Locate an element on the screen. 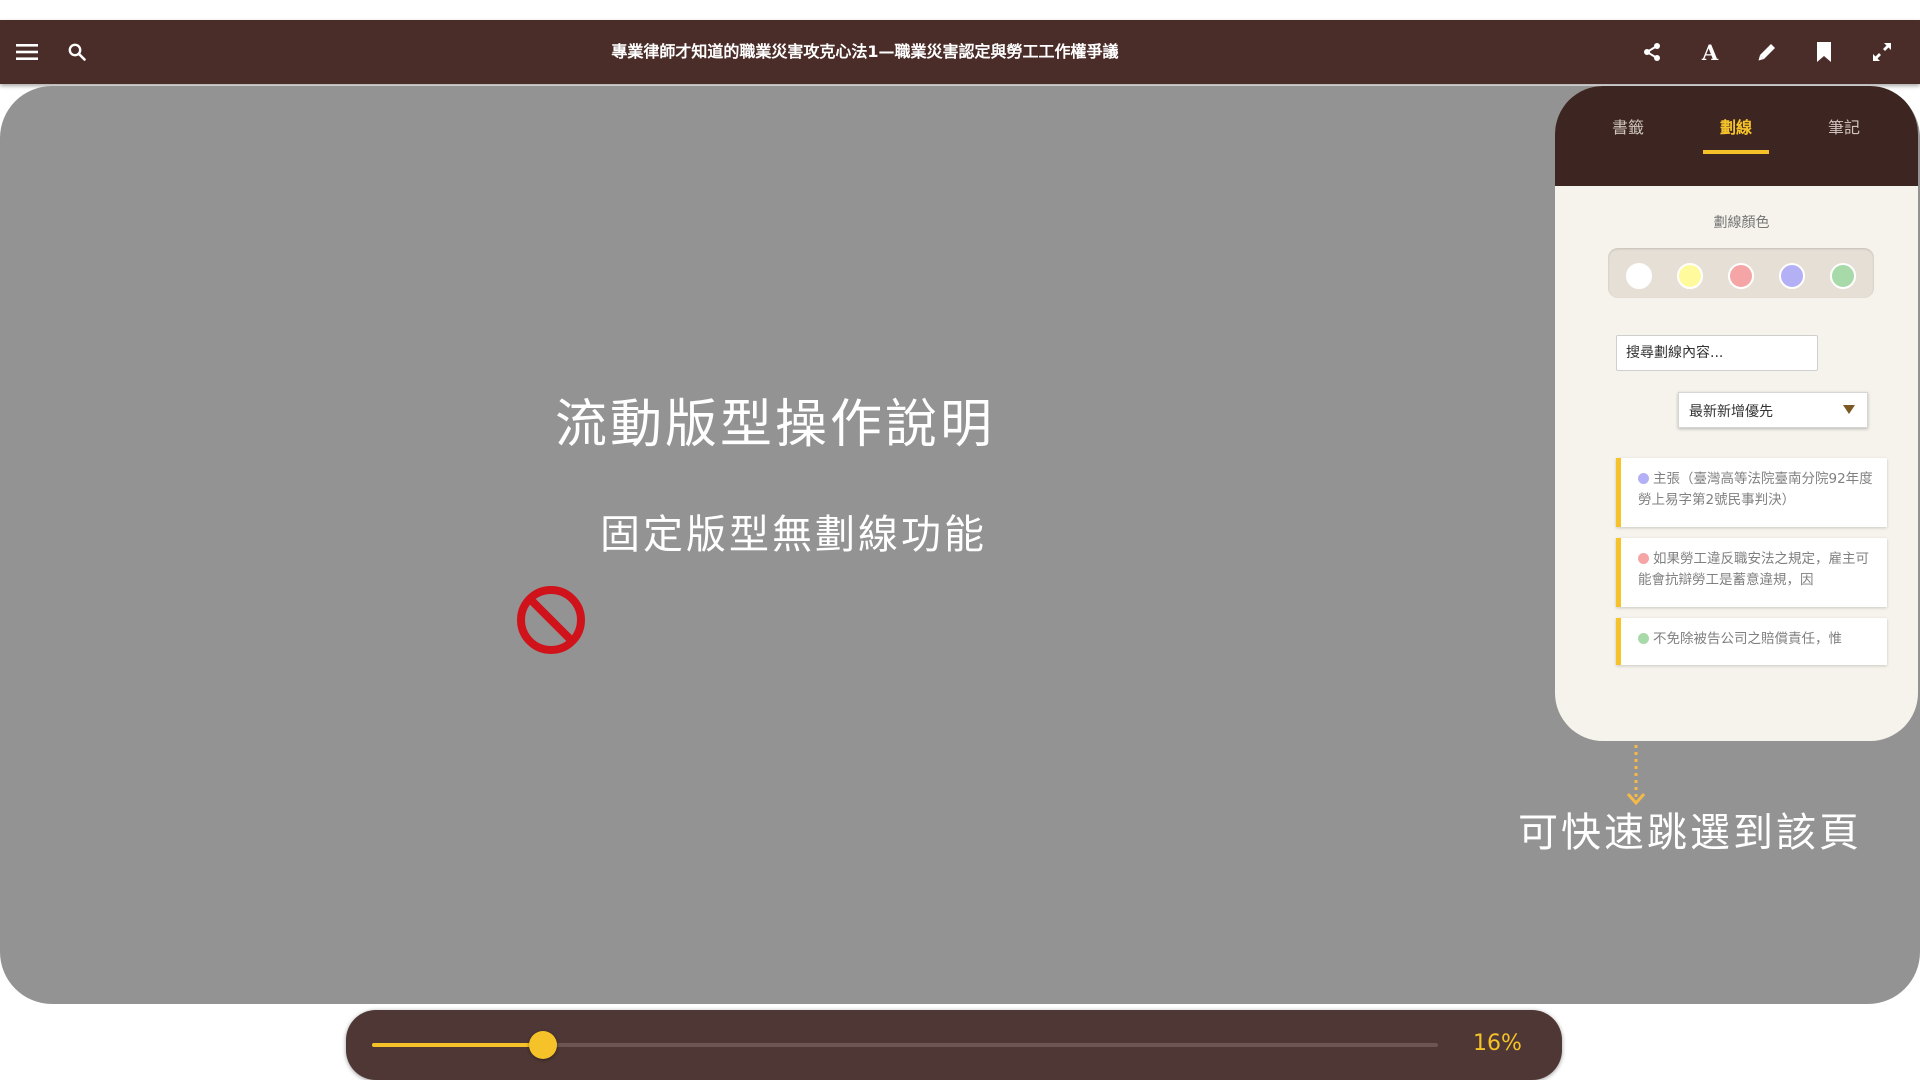 The height and width of the screenshot is (1080, 1920). highlight-text: 主張（臺灣高等法院臺南分院92年度勞上易字第2號民事判決） is located at coordinates (1755, 489).